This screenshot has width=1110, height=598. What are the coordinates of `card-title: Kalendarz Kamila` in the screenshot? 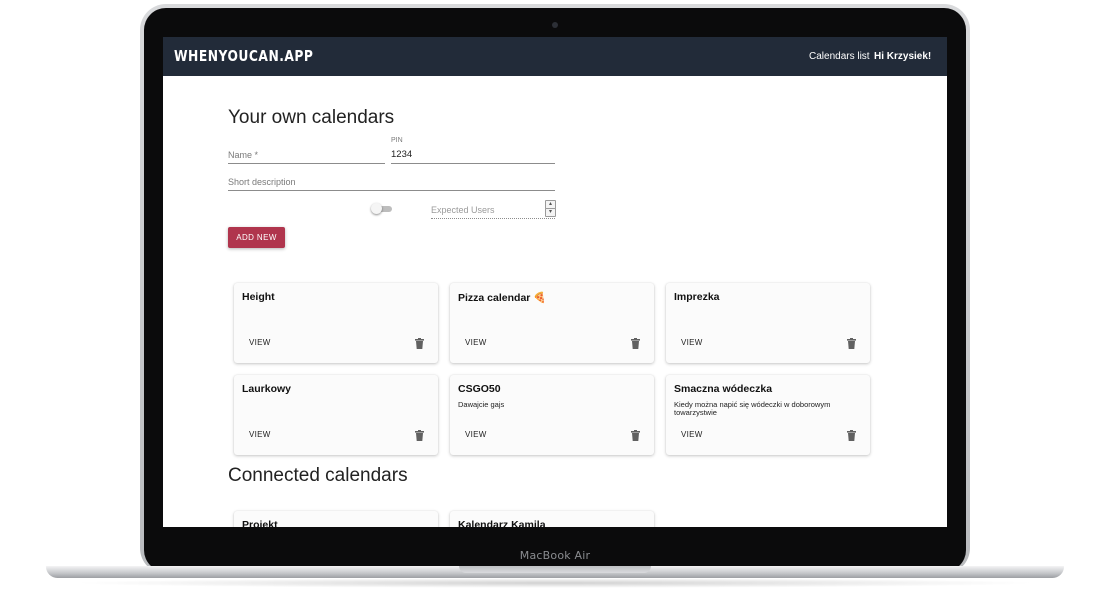 It's located at (502, 523).